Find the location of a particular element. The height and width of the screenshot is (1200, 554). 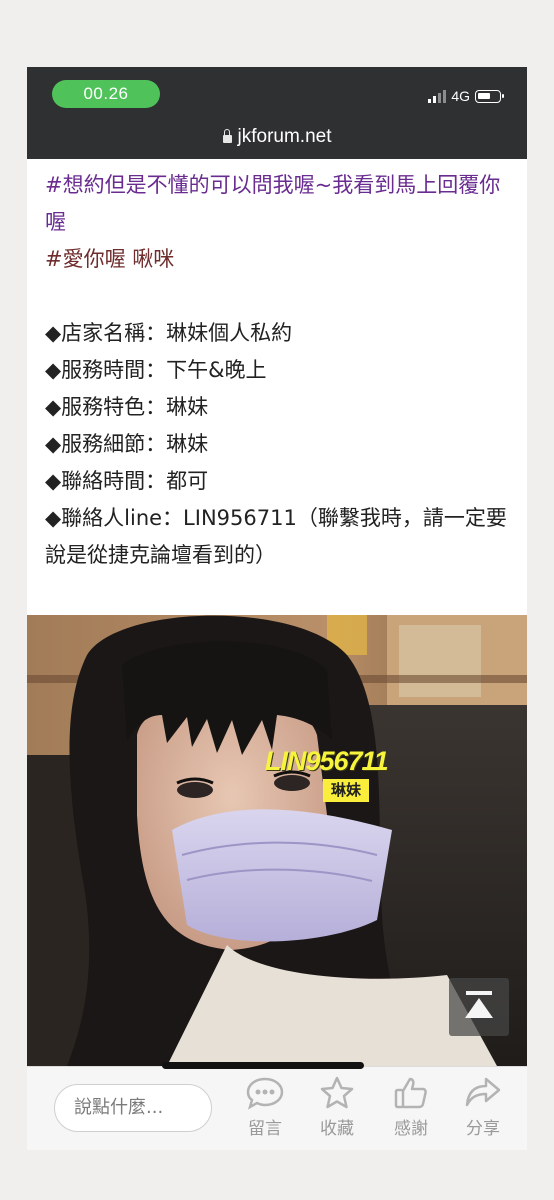

signal-icon is located at coordinates (437, 96).